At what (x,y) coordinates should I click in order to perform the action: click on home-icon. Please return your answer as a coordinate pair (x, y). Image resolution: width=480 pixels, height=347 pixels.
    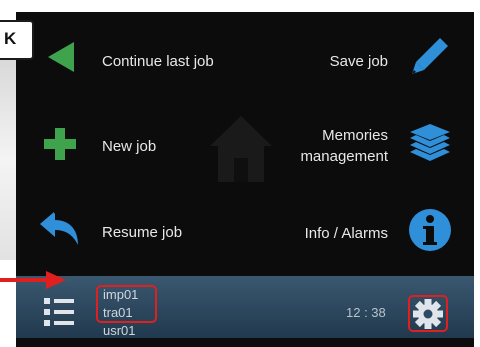
    Looking at the image, I should click on (241, 149).